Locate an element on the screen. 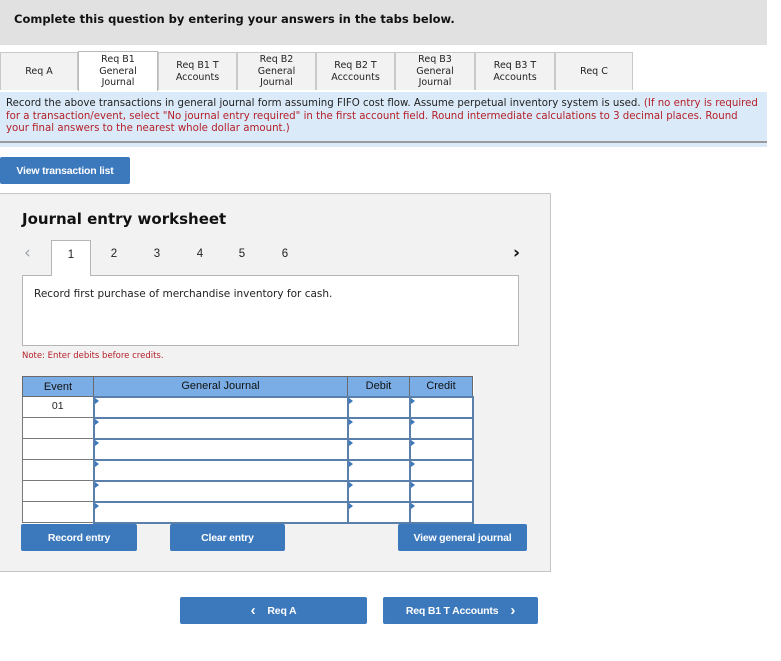 Image resolution: width=781 pixels, height=661 pixels. next-req-b1-t-accounts-button: Req B1 T Accounts › is located at coordinates (460, 610).